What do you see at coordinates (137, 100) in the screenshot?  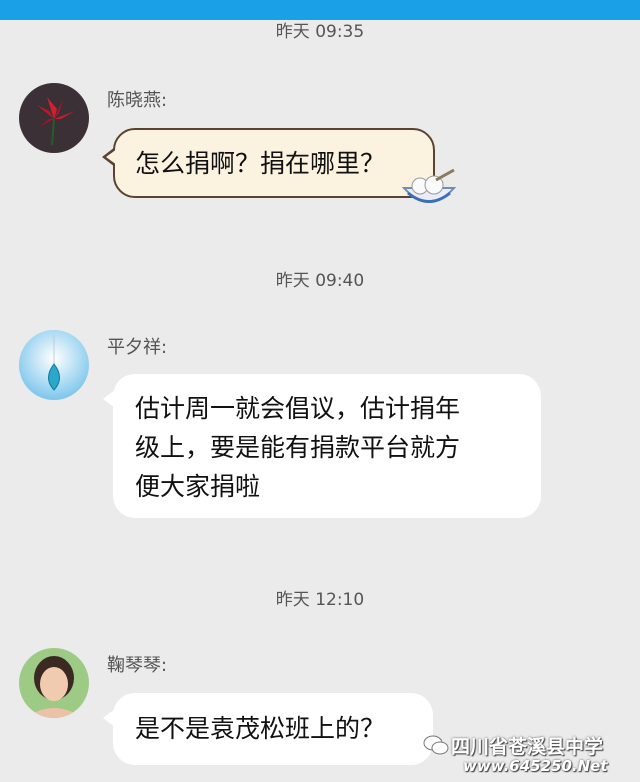 I see `sender-name: 陈晓燕:` at bounding box center [137, 100].